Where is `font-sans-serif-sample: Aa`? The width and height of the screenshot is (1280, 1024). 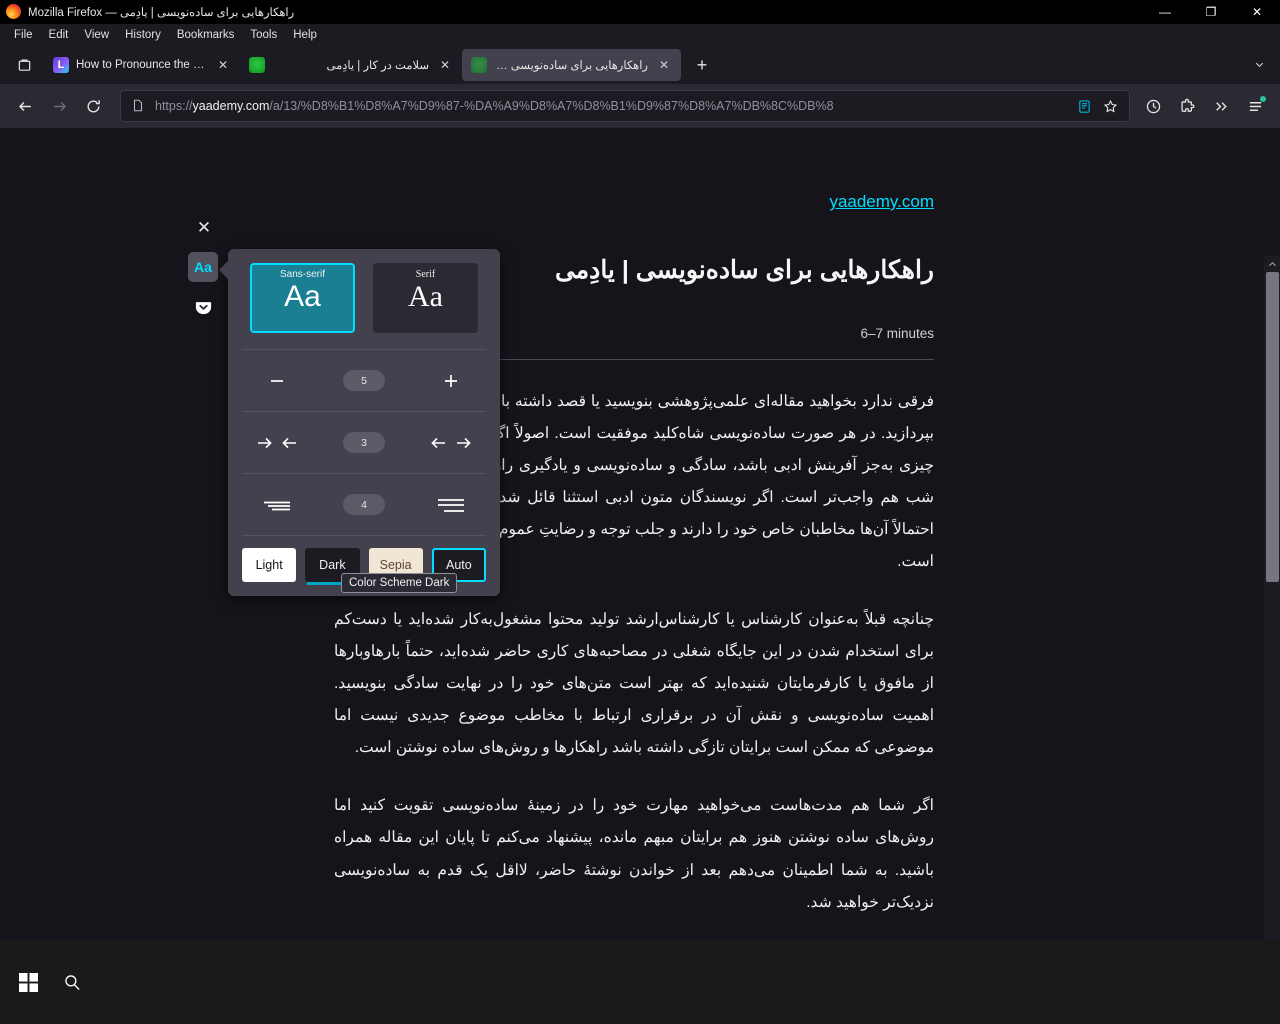
font-sans-serif-sample: Aa is located at coordinates (302, 296).